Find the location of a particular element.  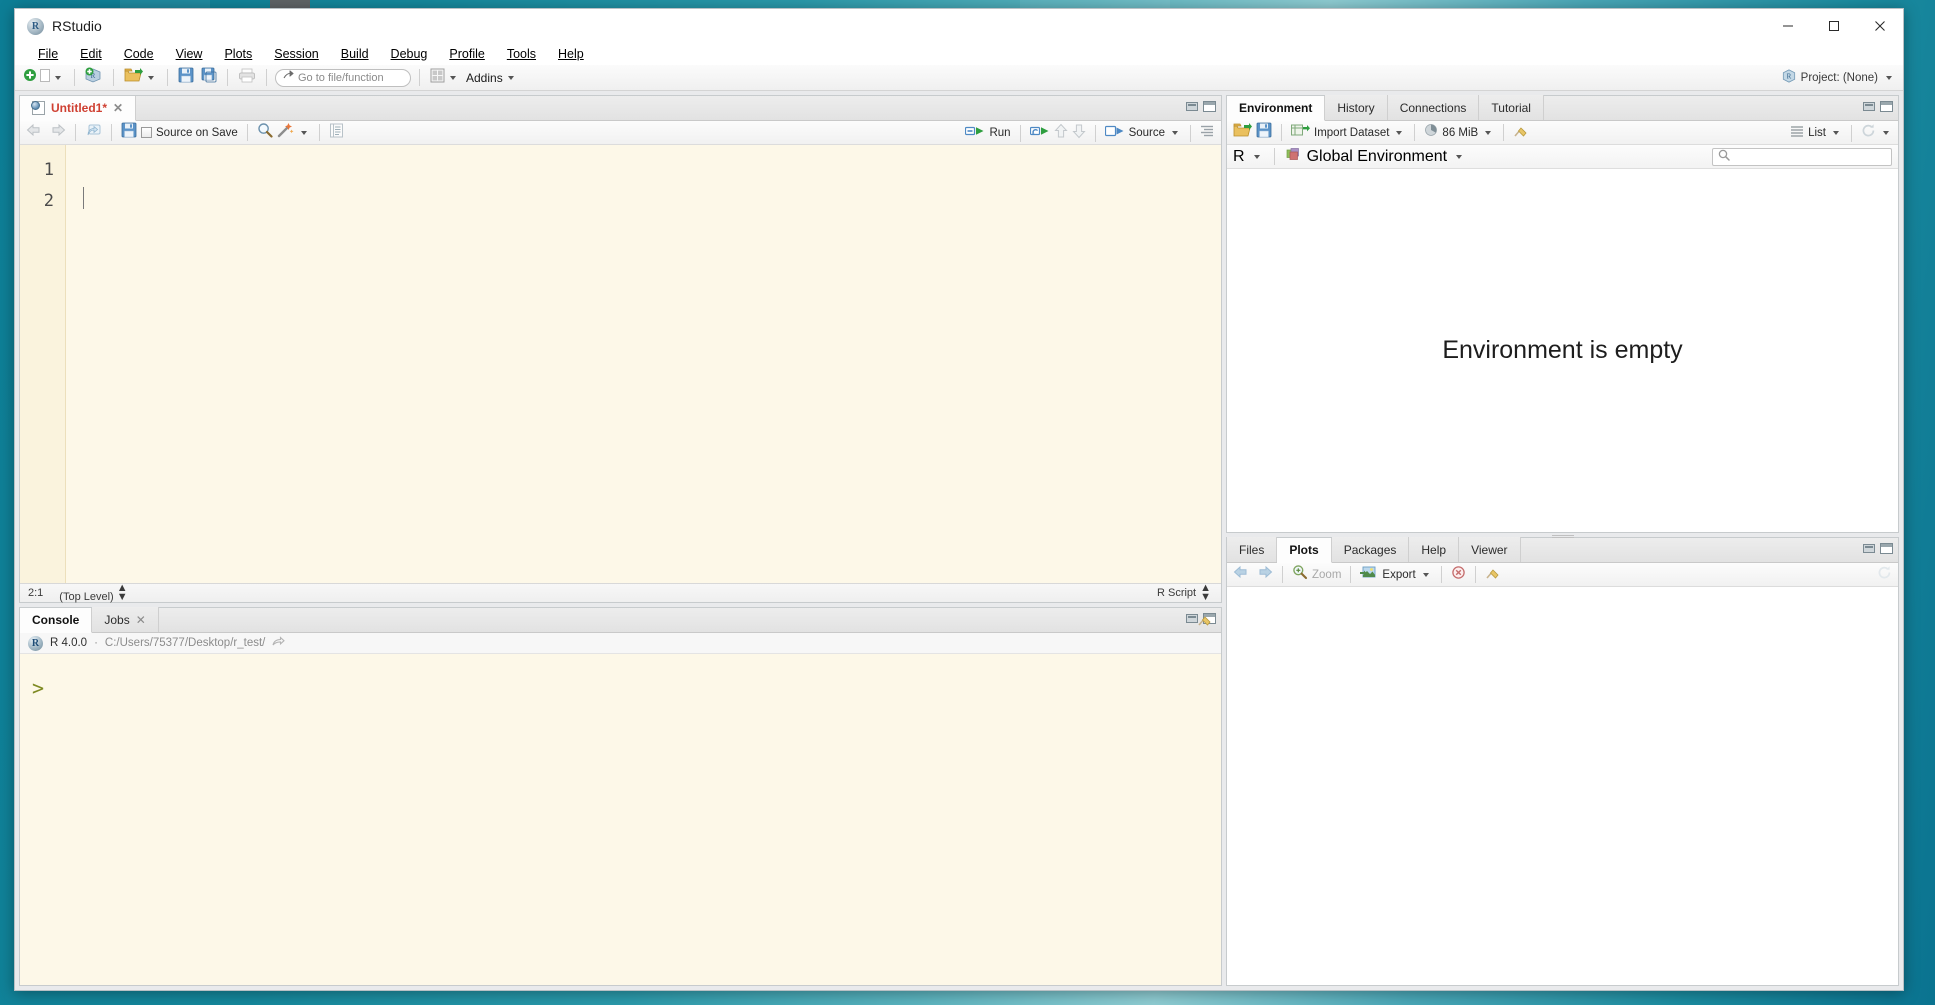

list-view-icon is located at coordinates (1797, 133).